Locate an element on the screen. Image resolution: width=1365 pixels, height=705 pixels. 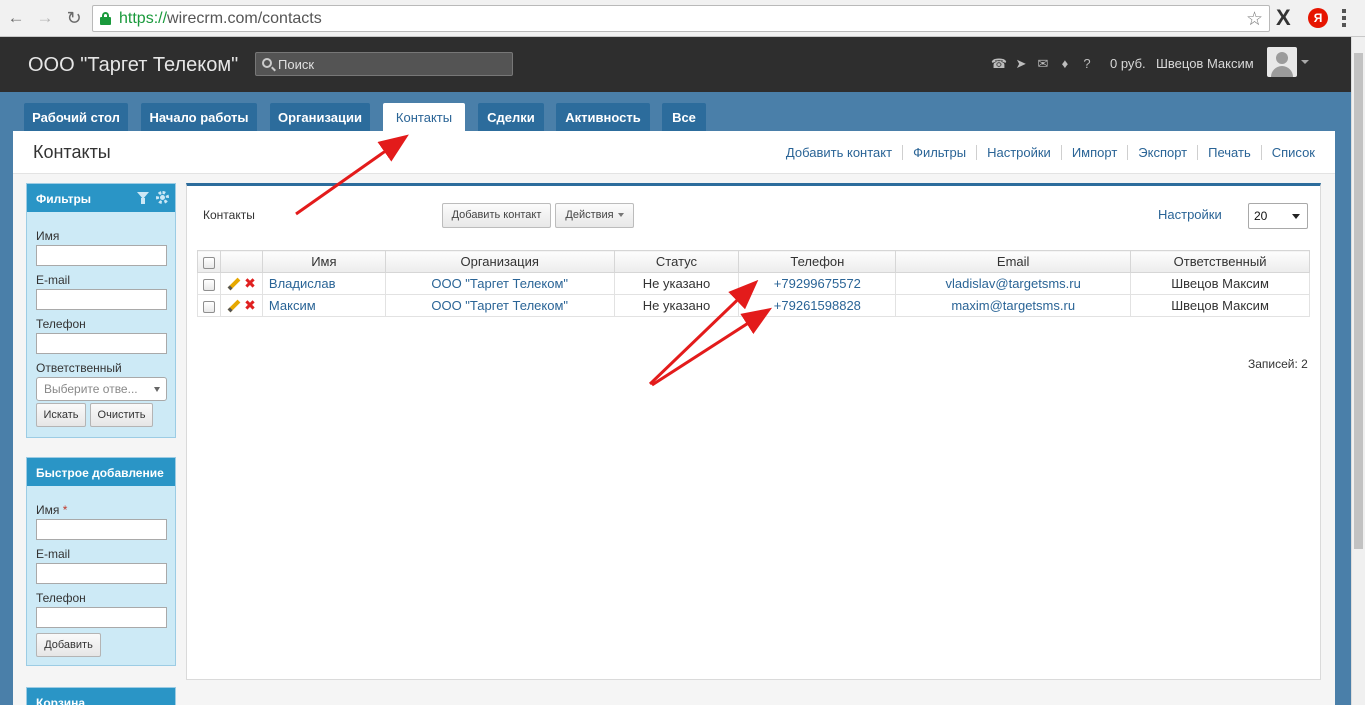
filter-icon is located at coordinates (143, 198).